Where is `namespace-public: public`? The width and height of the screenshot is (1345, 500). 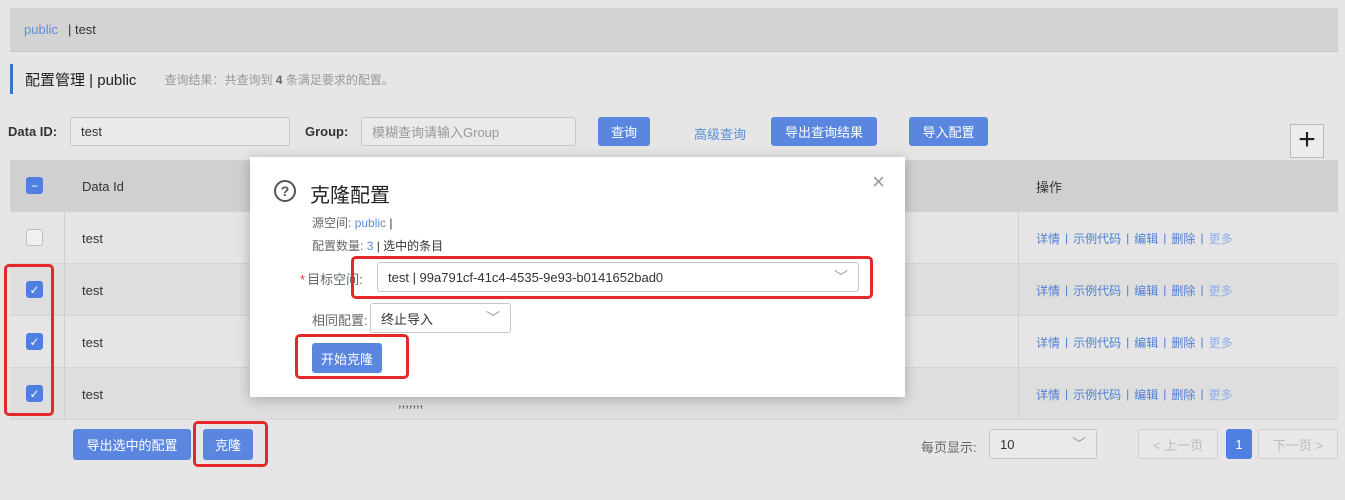 namespace-public: public is located at coordinates (41, 29).